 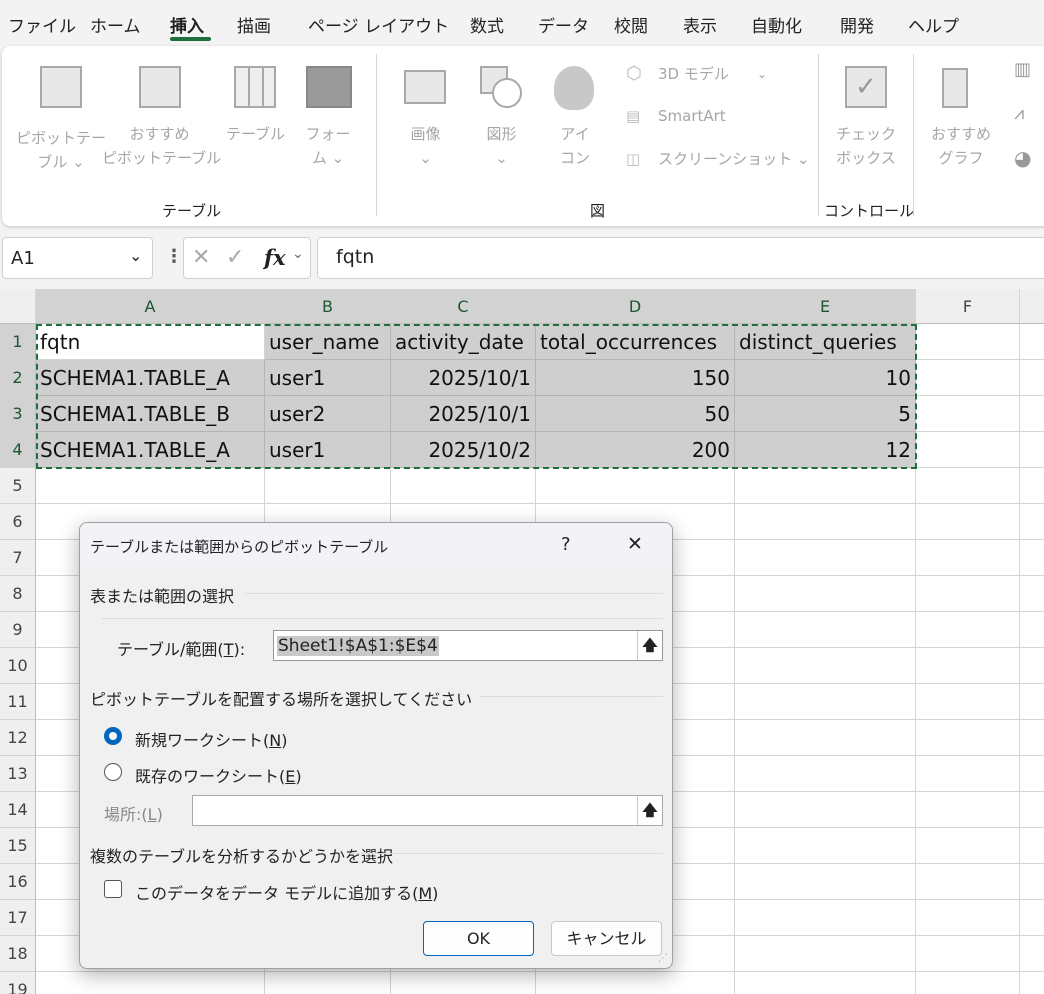 What do you see at coordinates (635, 414) in the screenshot?
I see `cell: 50` at bounding box center [635, 414].